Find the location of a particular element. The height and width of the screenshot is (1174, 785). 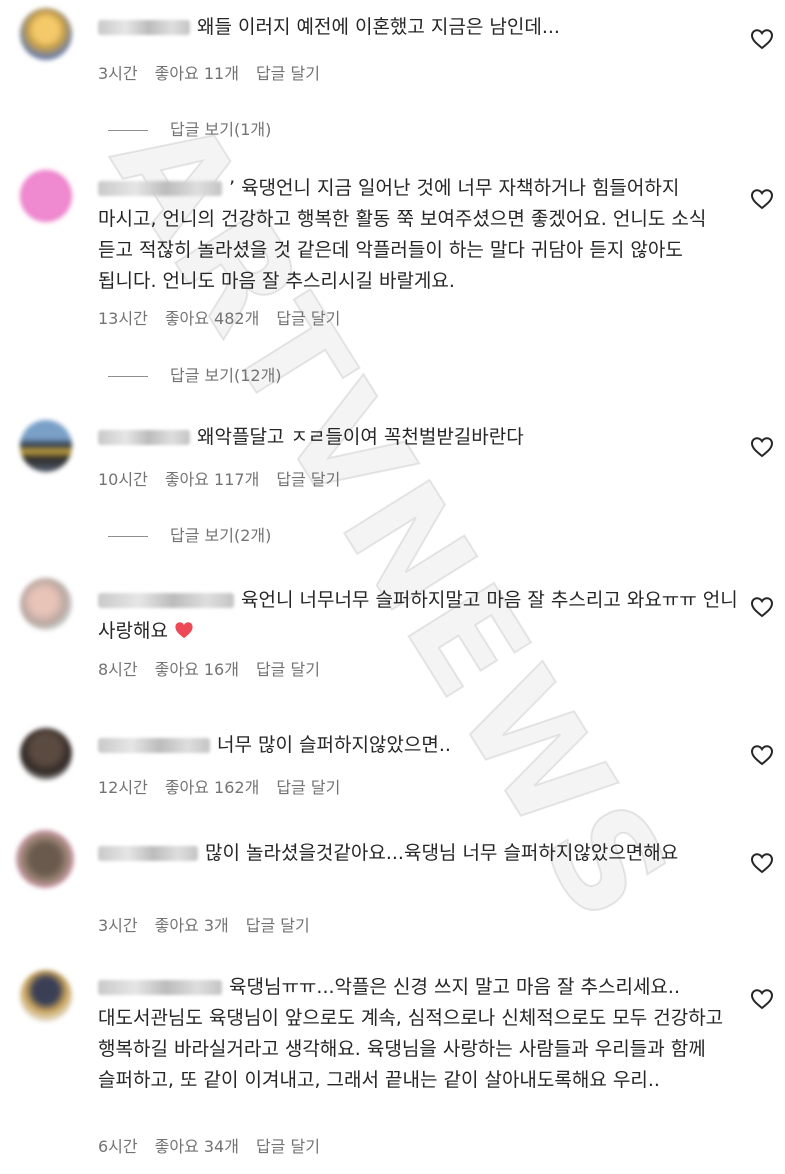

view-replies-button: 답글 보기(2개) is located at coordinates (189, 534).